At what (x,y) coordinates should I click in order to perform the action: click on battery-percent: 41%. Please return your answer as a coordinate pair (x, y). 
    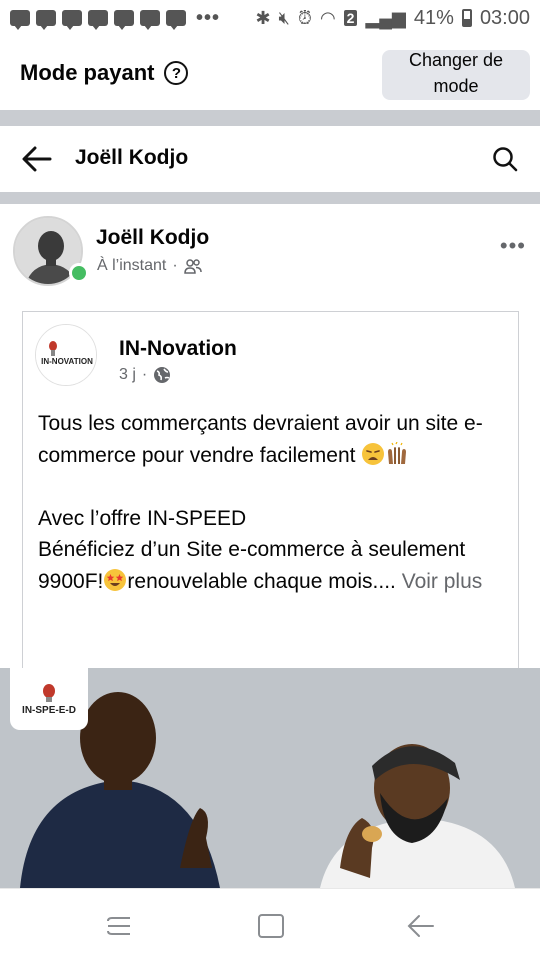
    Looking at the image, I should click on (433, 17).